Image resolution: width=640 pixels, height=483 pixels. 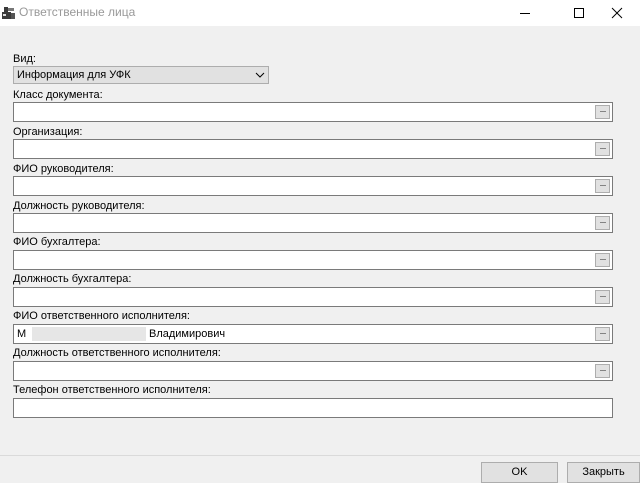 I want to click on telefon-ispolnitelya-label: Телефон ответственного исполнителя:, so click(x=112, y=390).